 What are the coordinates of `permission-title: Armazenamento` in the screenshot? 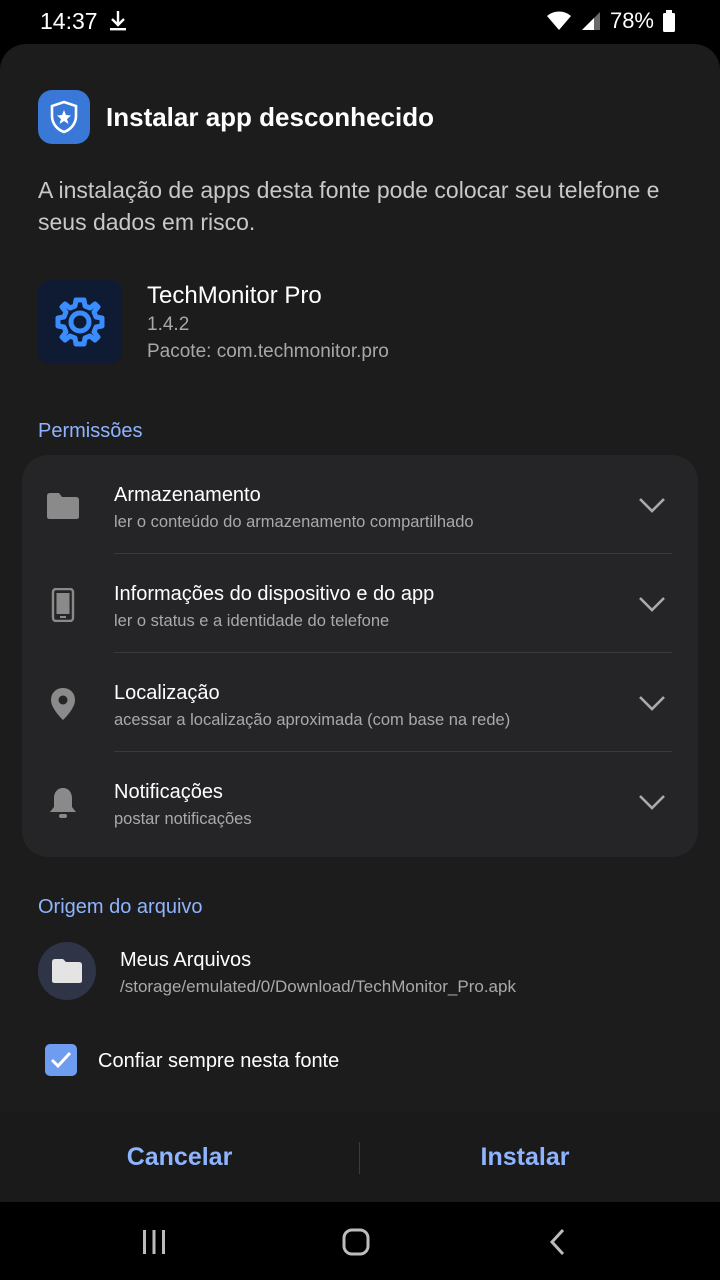 It's located at (187, 495).